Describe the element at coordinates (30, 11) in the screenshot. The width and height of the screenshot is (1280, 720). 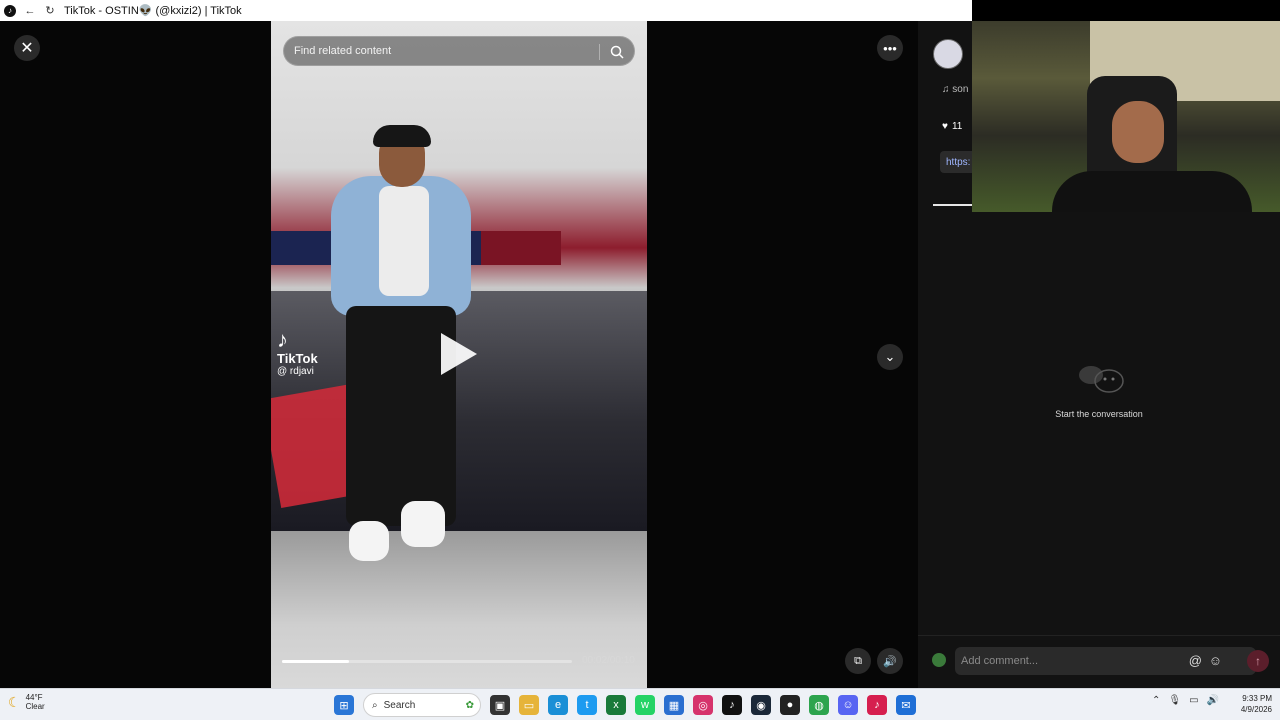
I see `back-arrow-icon: ←` at that location.